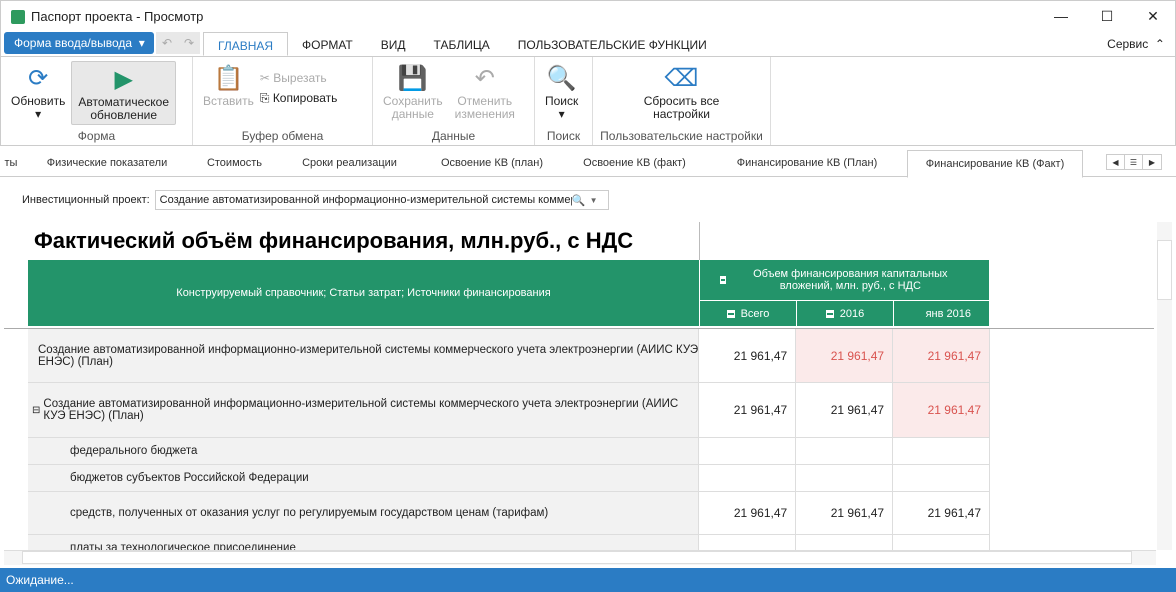 This screenshot has height=592, width=1176. I want to click on collapse-row-icon: ⊟, so click(36, 410).